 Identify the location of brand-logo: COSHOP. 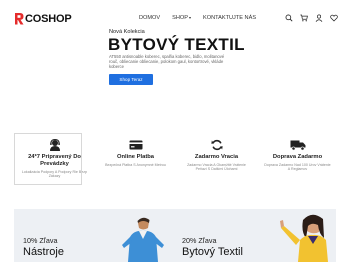
(43, 18).